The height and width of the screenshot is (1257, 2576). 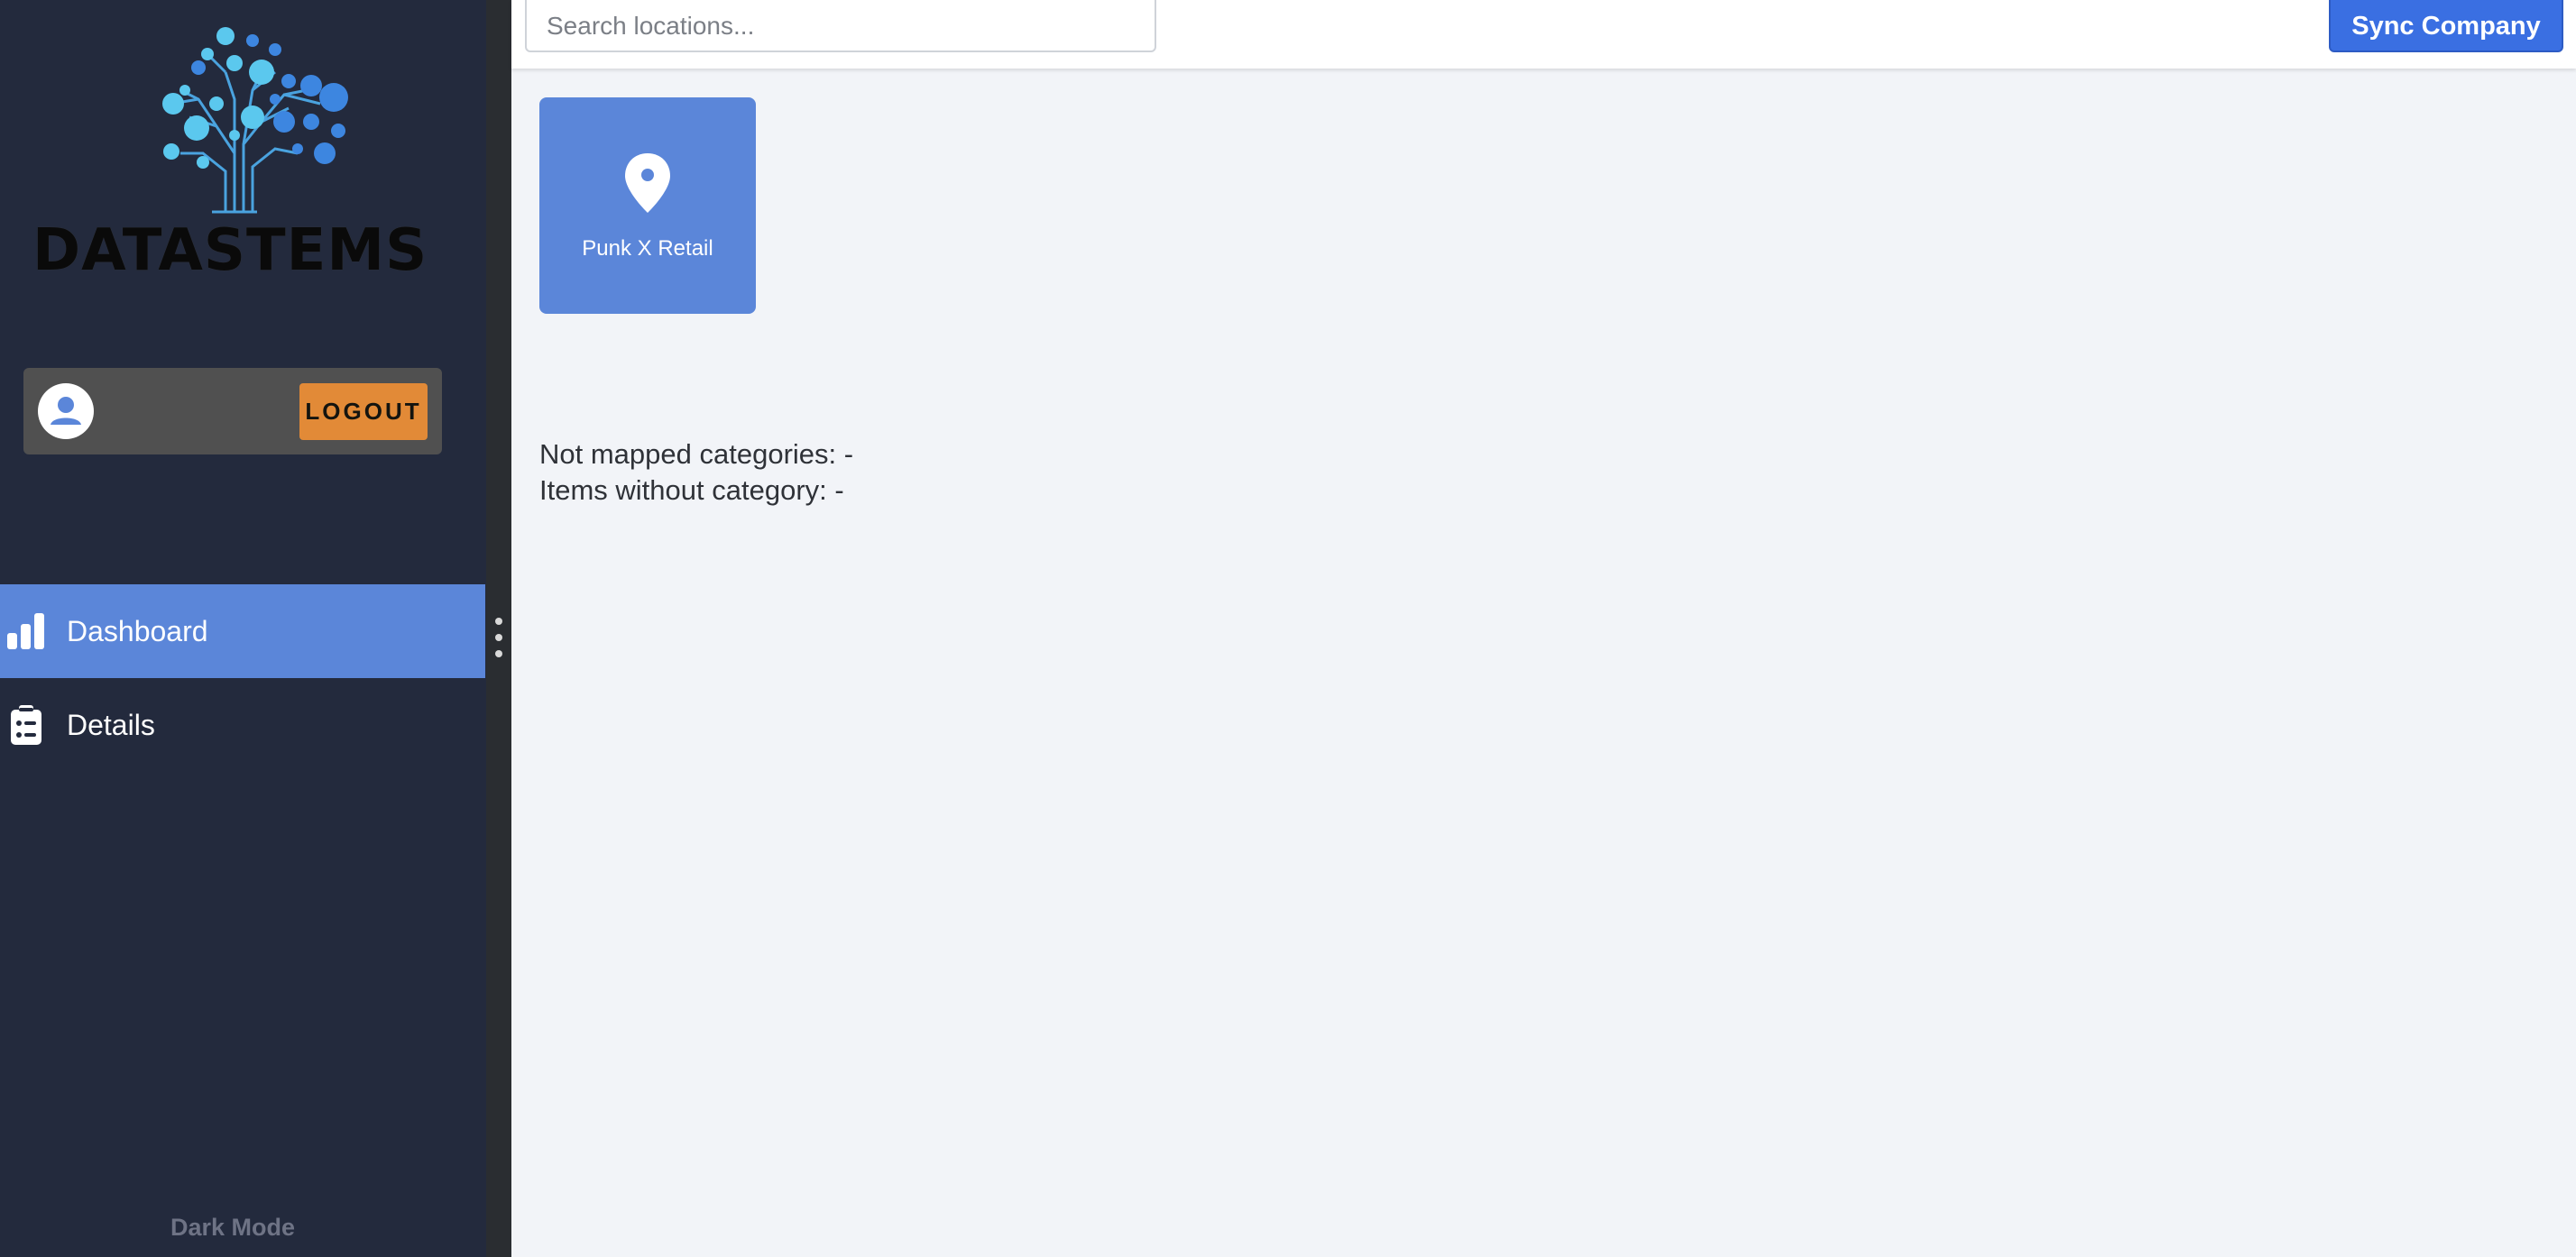 I want to click on clipboard-list-icon, so click(x=26, y=725).